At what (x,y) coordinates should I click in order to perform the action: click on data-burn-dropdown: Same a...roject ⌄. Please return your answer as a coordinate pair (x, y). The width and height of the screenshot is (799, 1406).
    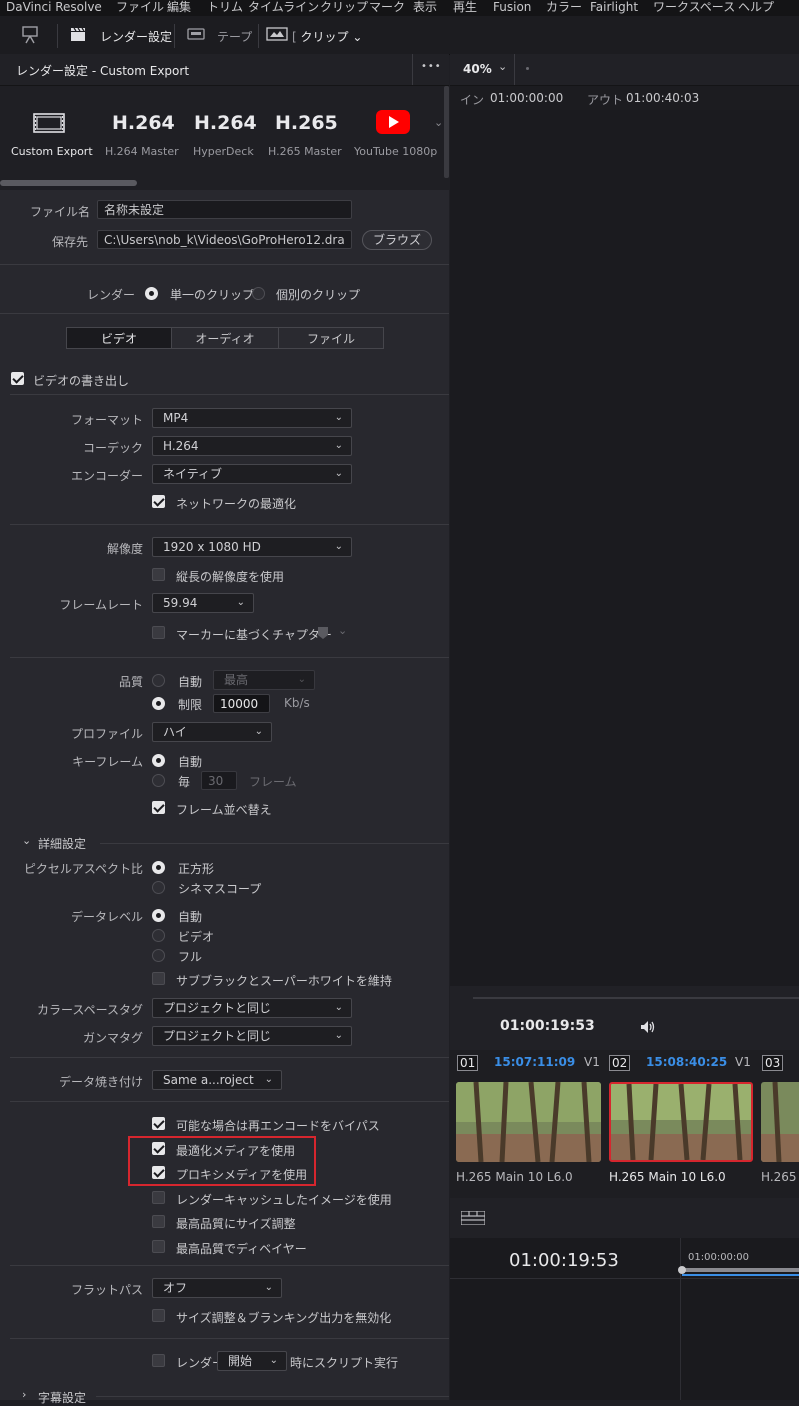
    Looking at the image, I should click on (217, 1080).